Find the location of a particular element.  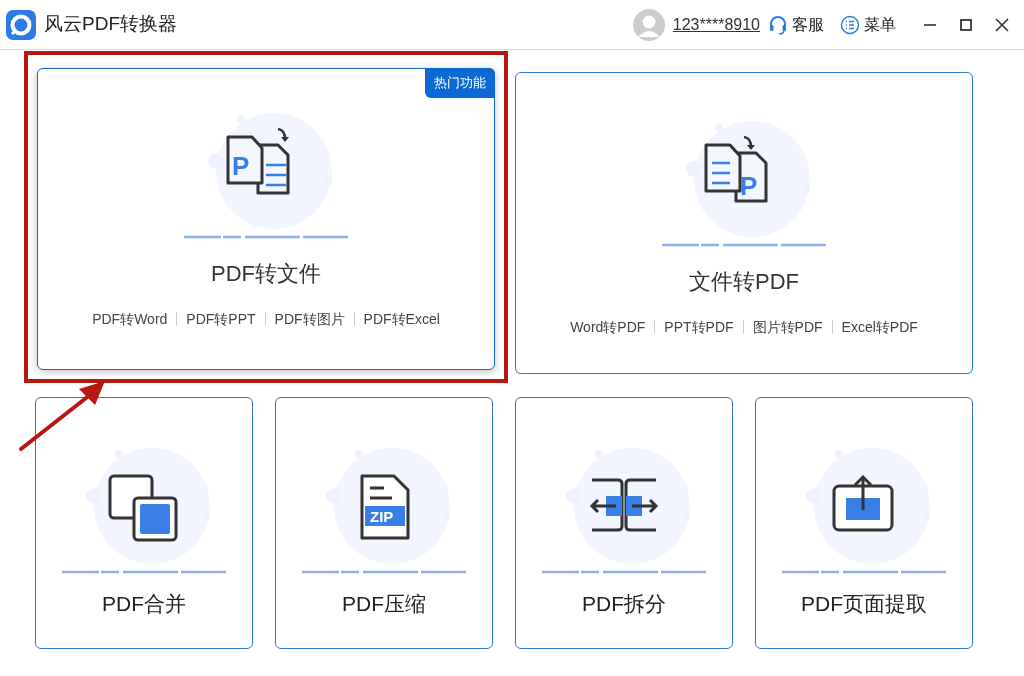

customer-service-button: 客服 is located at coordinates (796, 24).